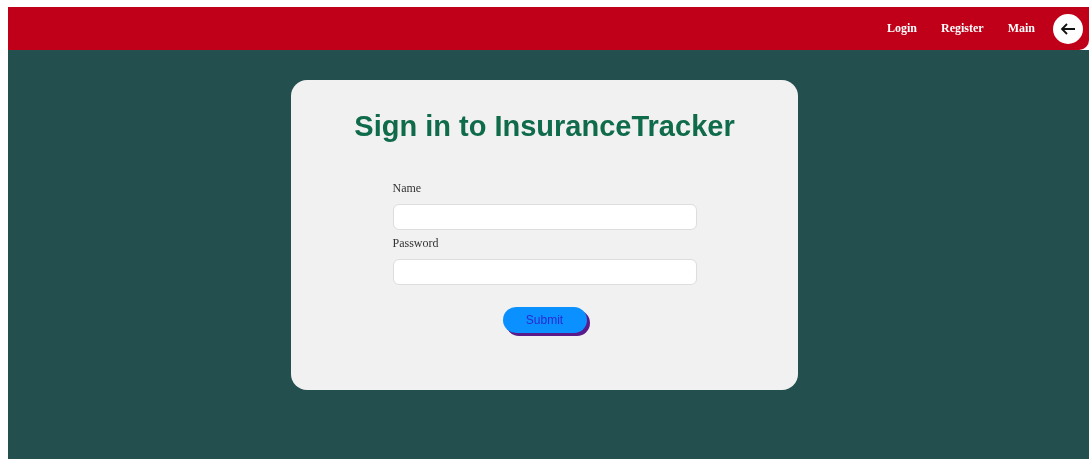 The height and width of the screenshot is (459, 1089). What do you see at coordinates (407, 188) in the screenshot?
I see `field-label: Name` at bounding box center [407, 188].